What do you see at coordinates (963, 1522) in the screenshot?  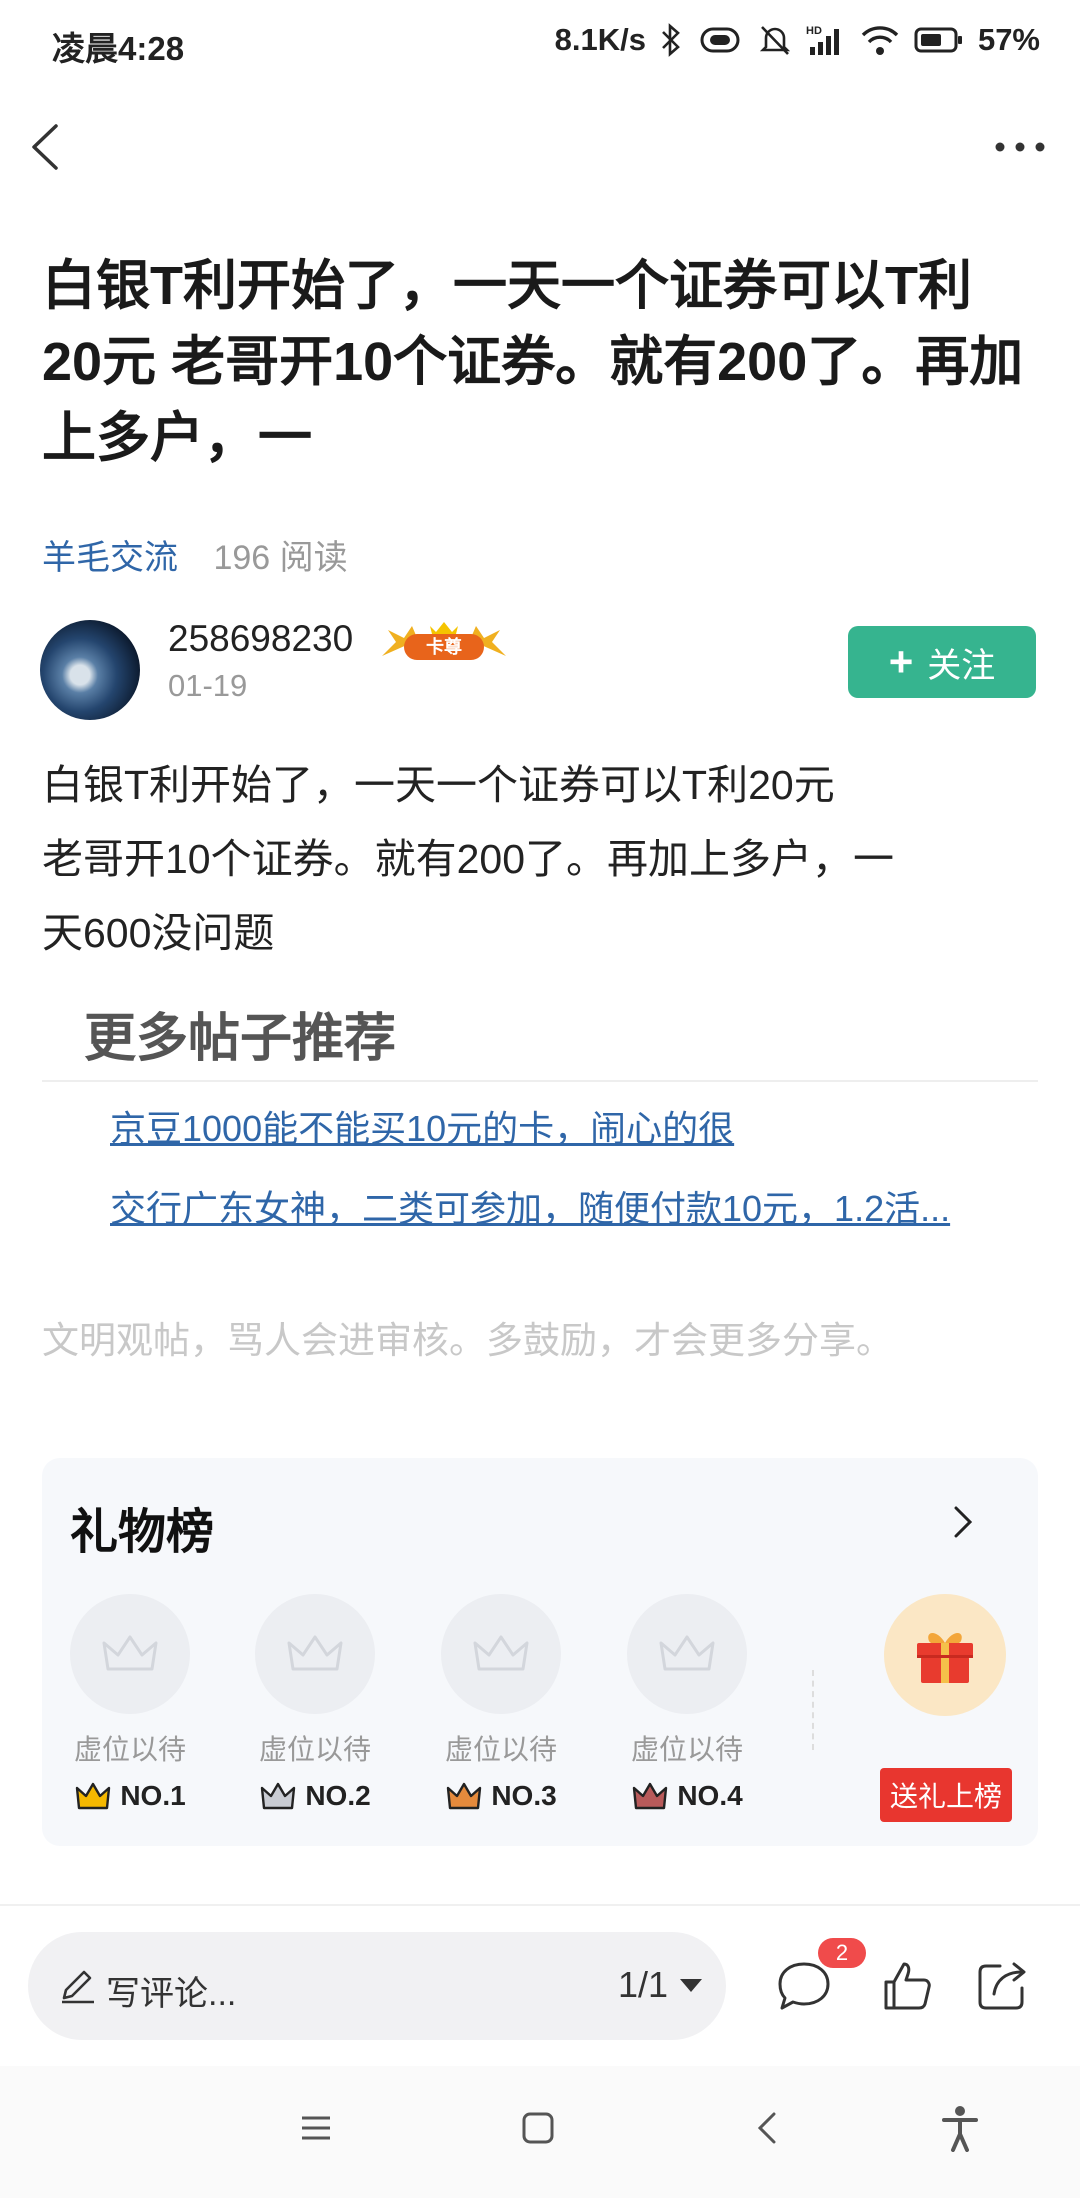 I see `chevron-right-icon` at bounding box center [963, 1522].